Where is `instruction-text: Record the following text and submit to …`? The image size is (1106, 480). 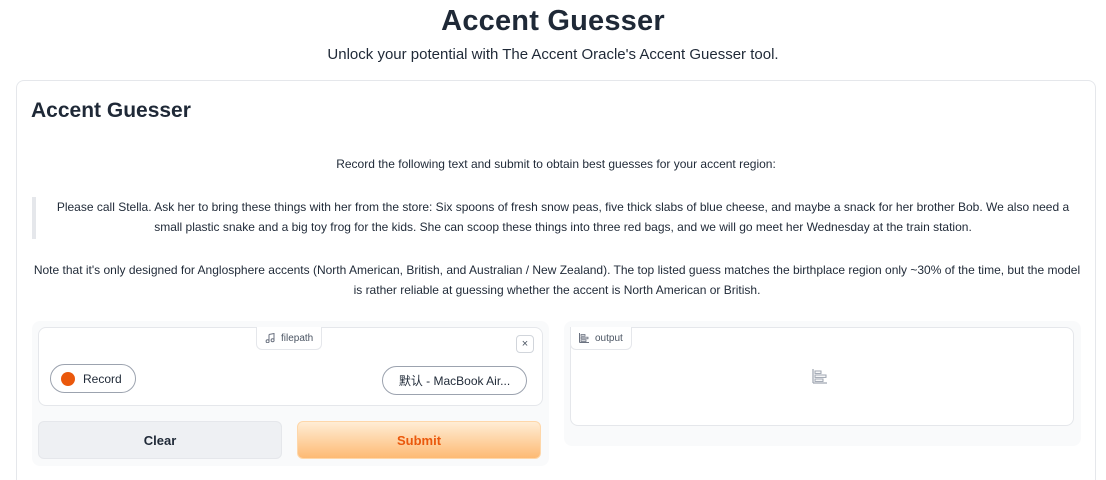 instruction-text: Record the following text and submit to … is located at coordinates (556, 164).